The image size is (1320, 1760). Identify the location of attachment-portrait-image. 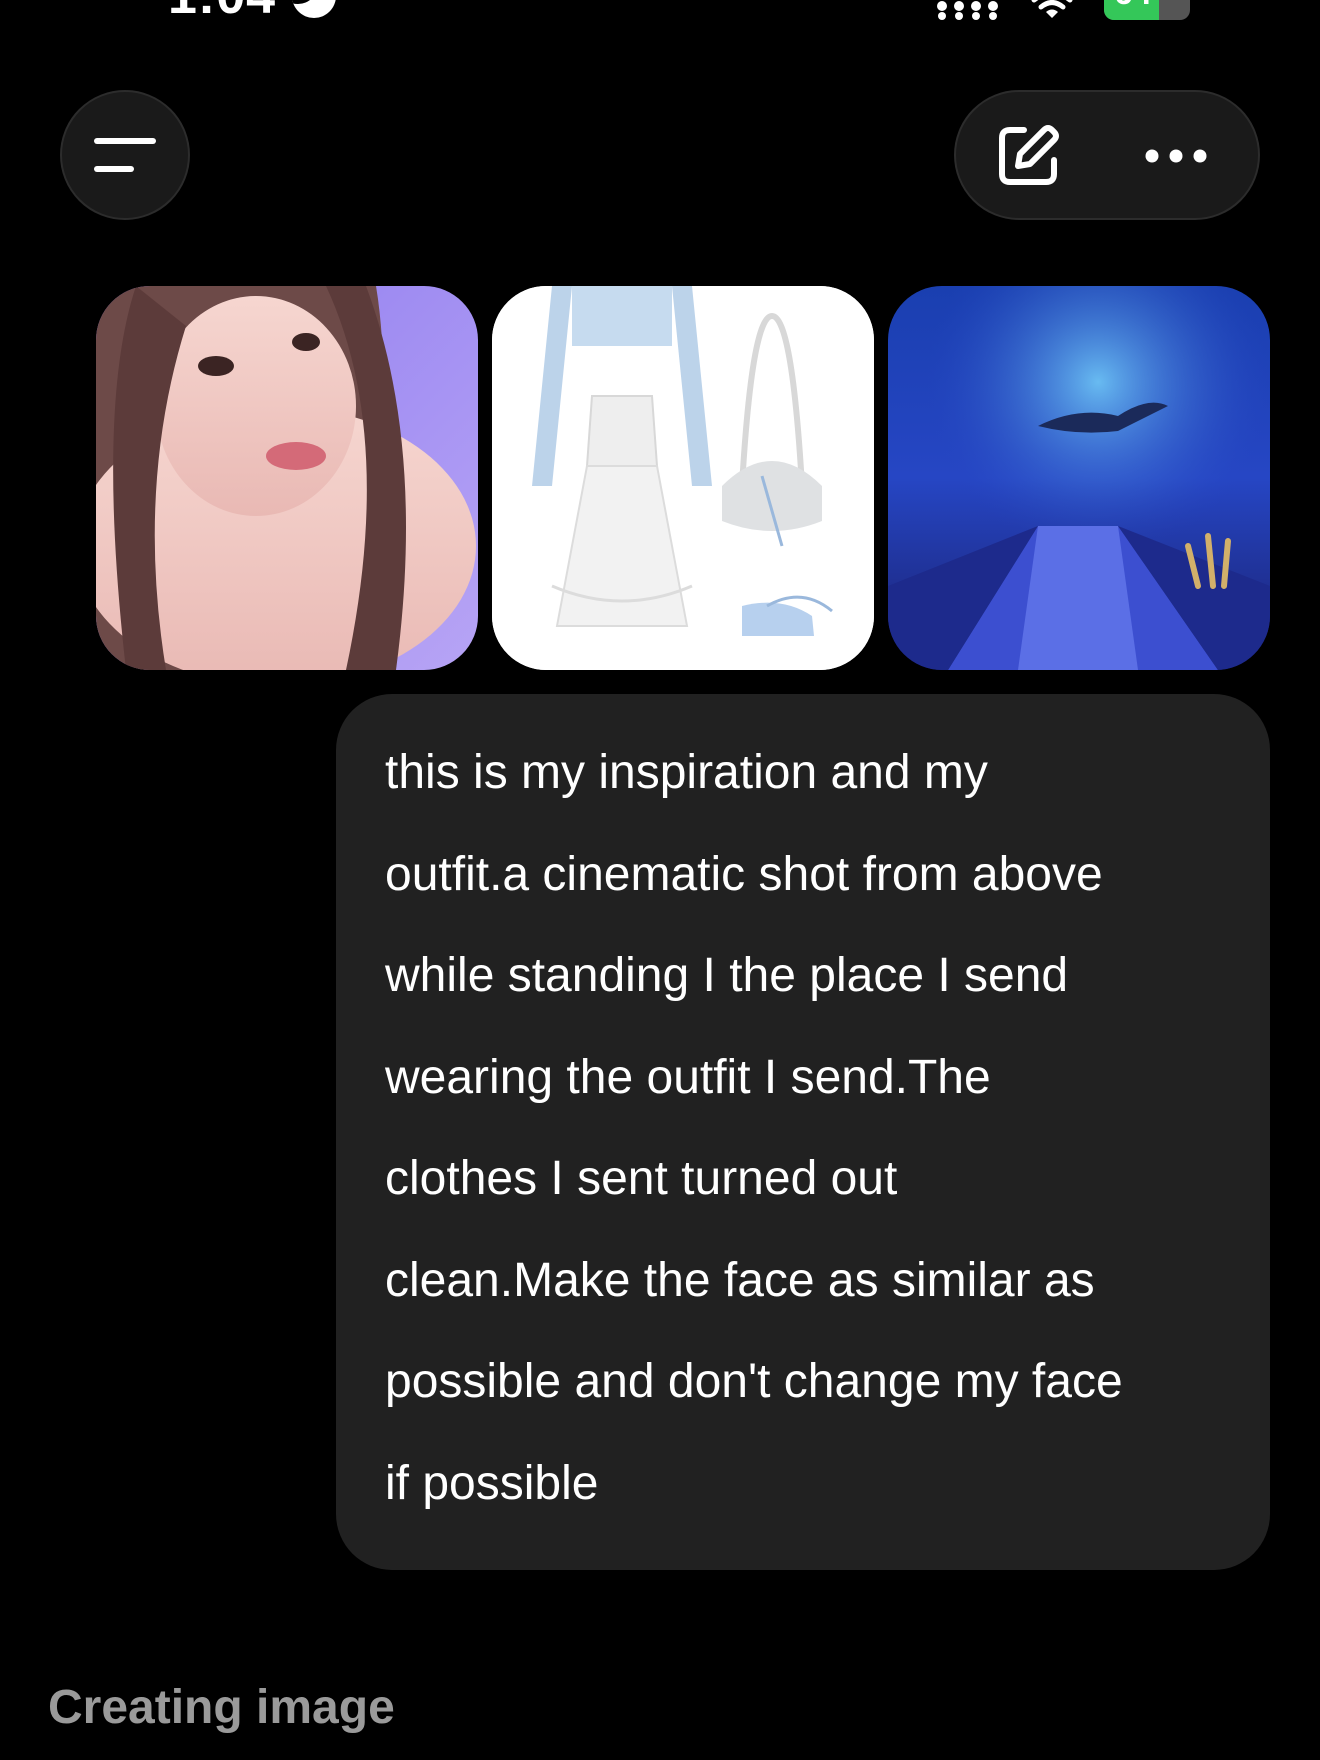
(287, 478).